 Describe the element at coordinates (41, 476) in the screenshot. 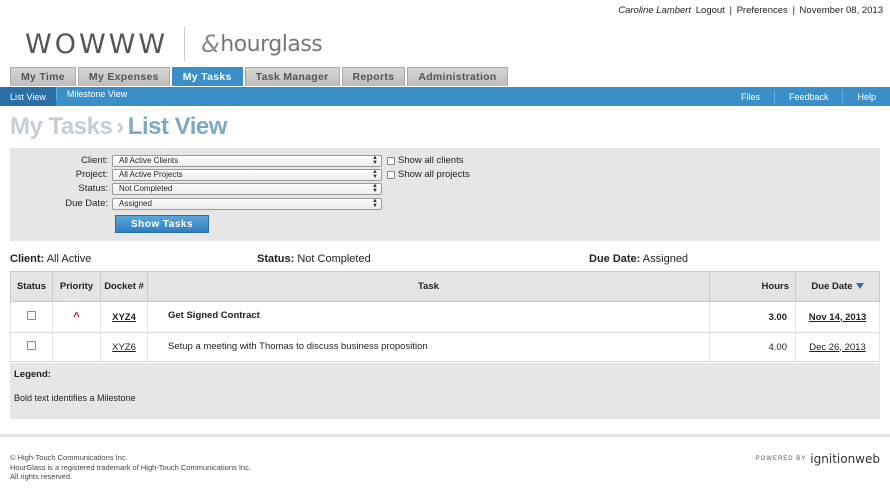

I see `footer-rights: All rights reserved.` at that location.